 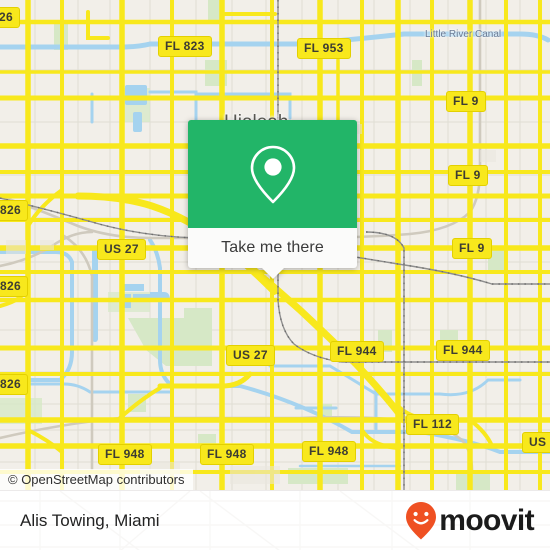 What do you see at coordinates (121, 249) in the screenshot?
I see `road-shield-us-27-upper: US 27` at bounding box center [121, 249].